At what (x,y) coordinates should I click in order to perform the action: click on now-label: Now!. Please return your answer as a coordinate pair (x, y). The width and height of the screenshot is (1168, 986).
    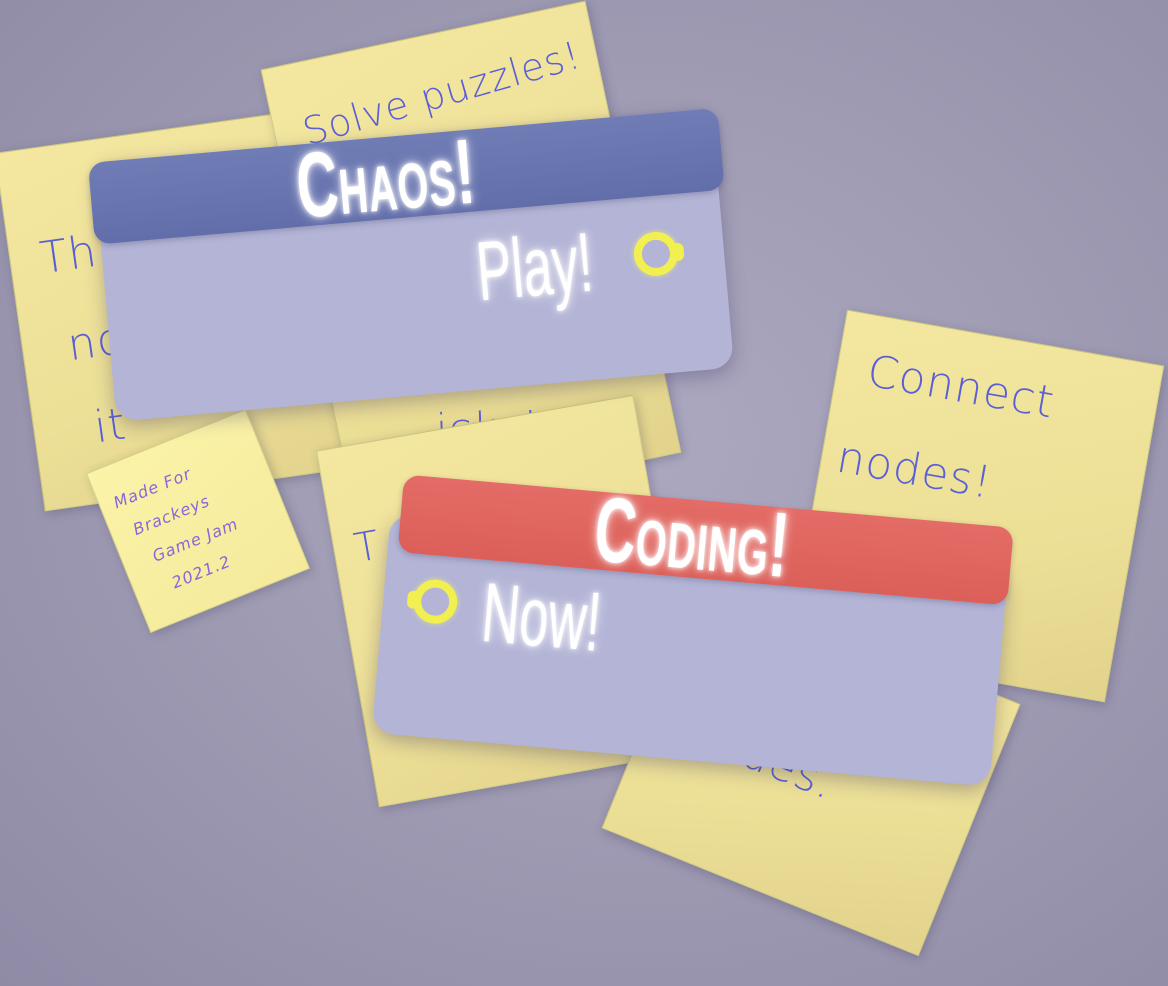
    Looking at the image, I should click on (541, 617).